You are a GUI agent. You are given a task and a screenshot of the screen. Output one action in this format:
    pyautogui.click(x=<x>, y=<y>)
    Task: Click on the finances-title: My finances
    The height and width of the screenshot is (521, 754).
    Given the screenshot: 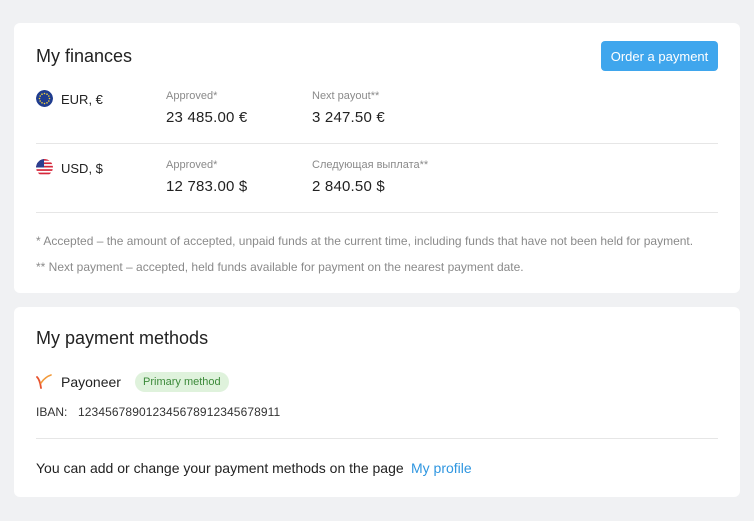 What is the action you would take?
    pyautogui.click(x=84, y=56)
    